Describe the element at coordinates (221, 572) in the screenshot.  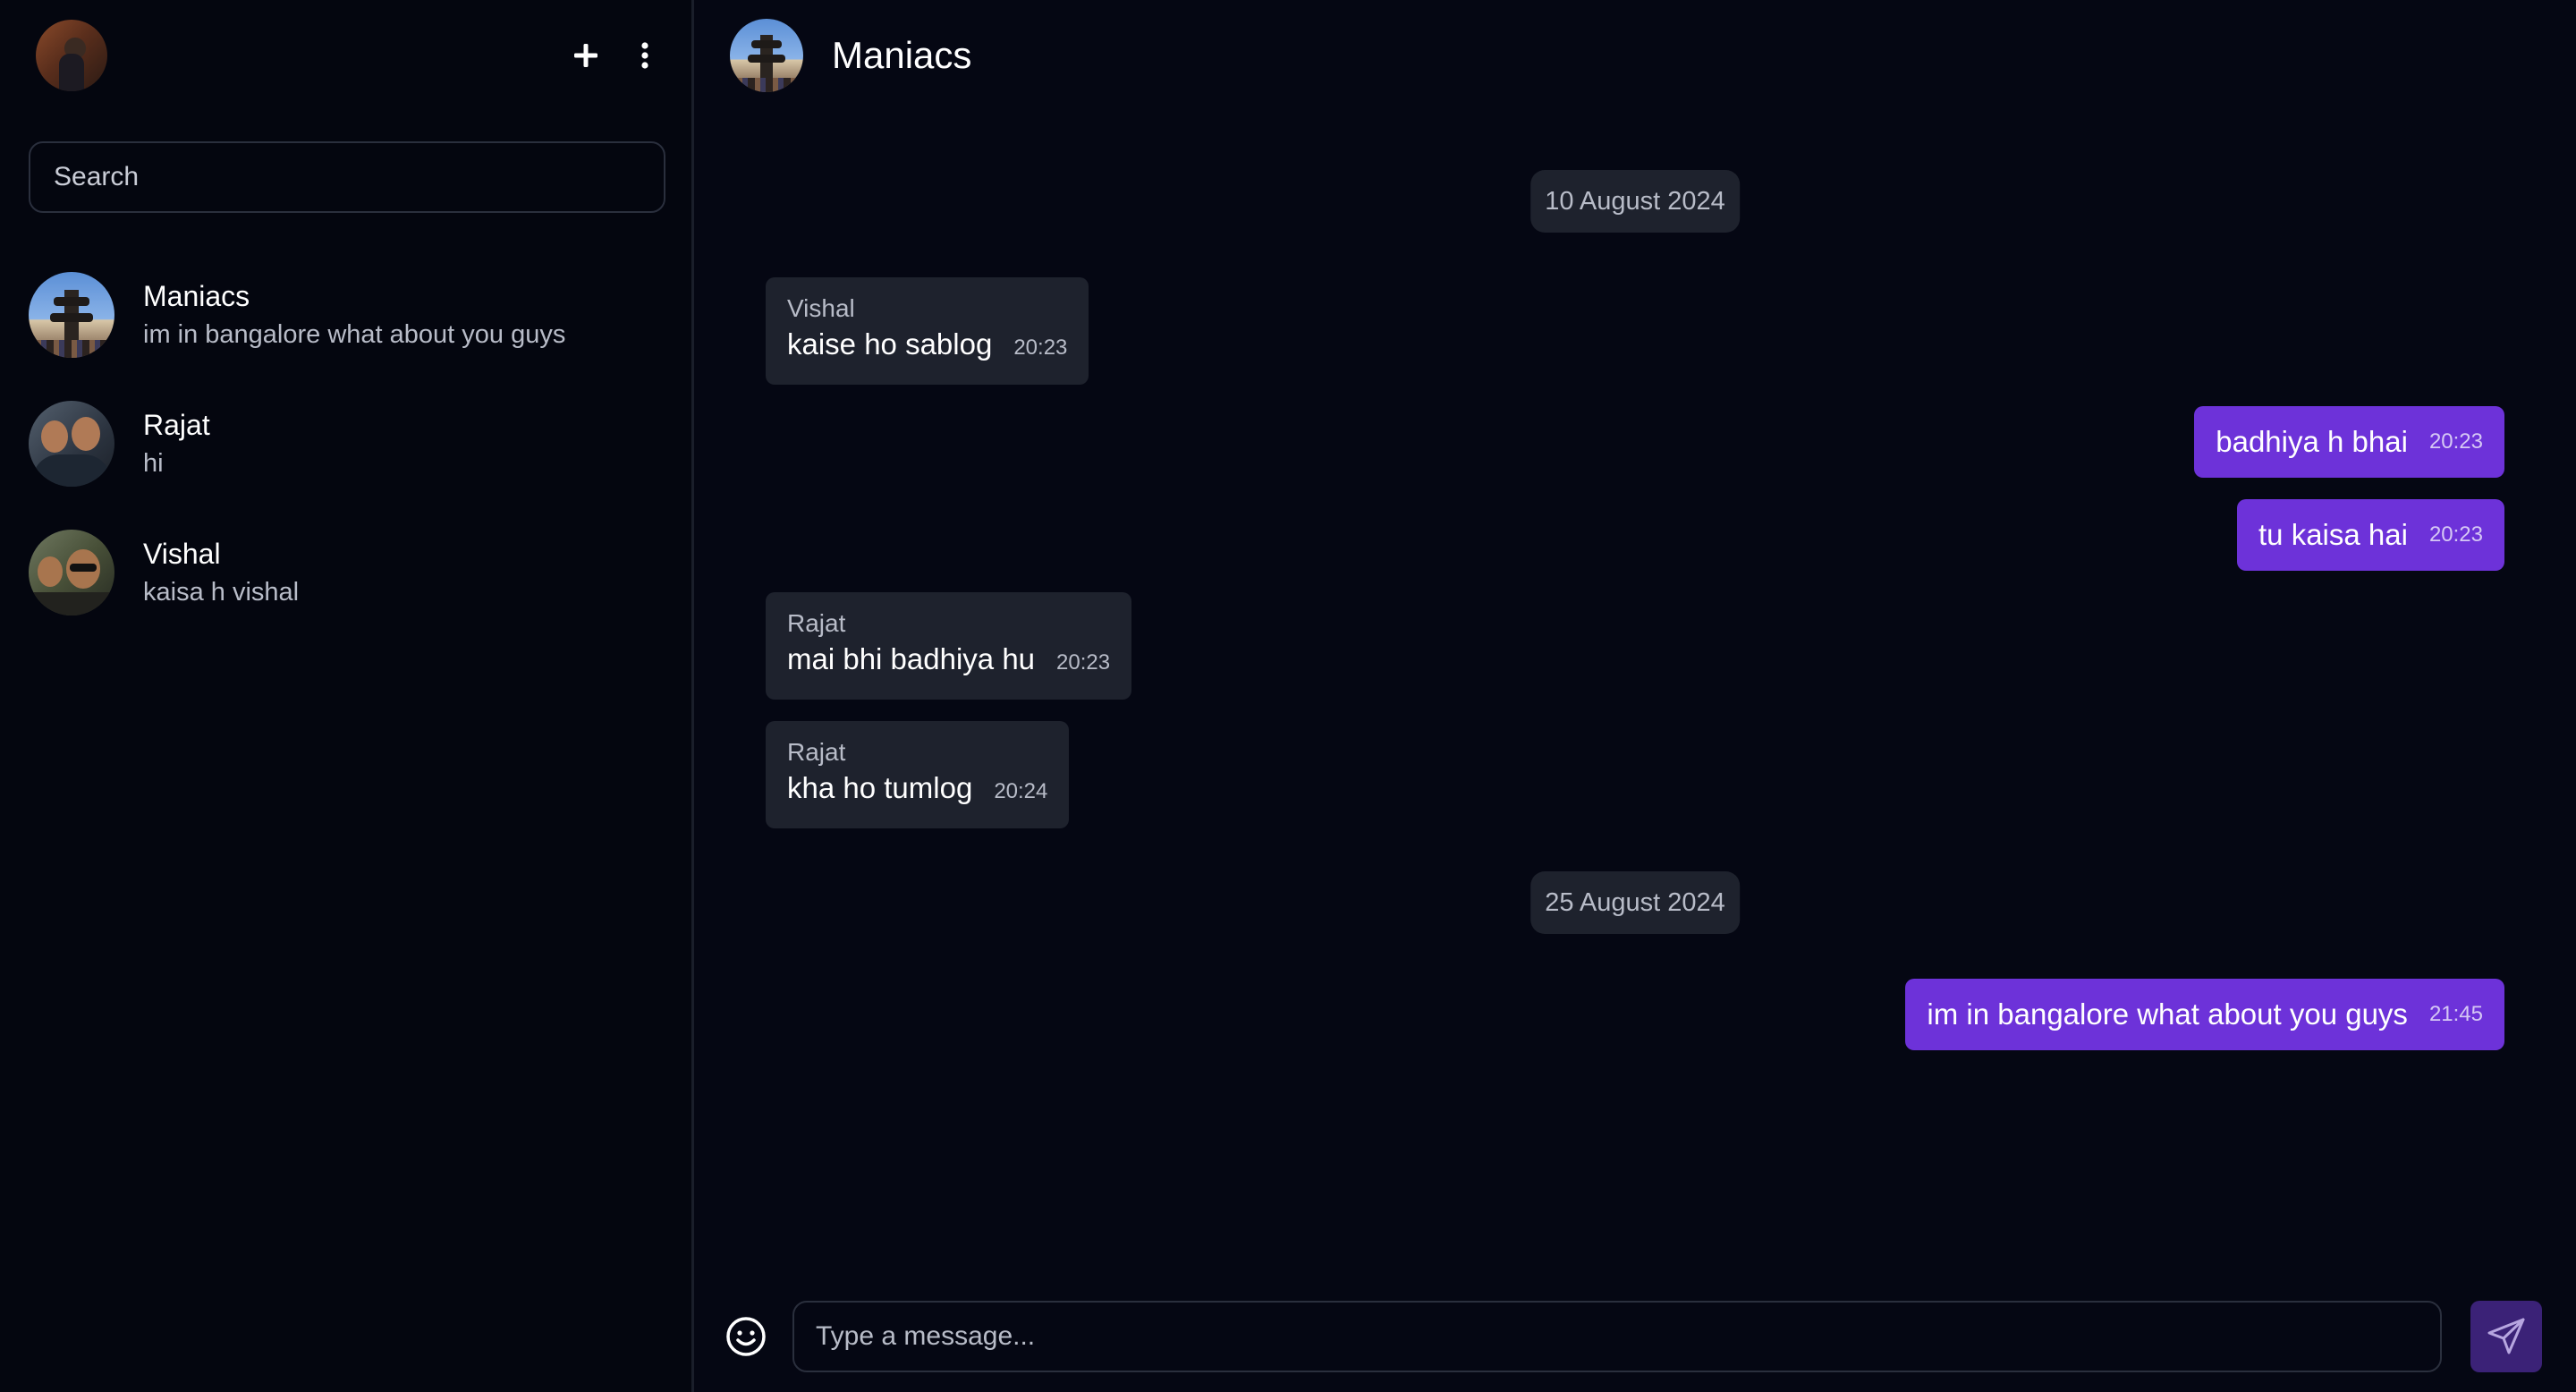
I see `chat-meta: Vishal kaisa h vishal` at that location.